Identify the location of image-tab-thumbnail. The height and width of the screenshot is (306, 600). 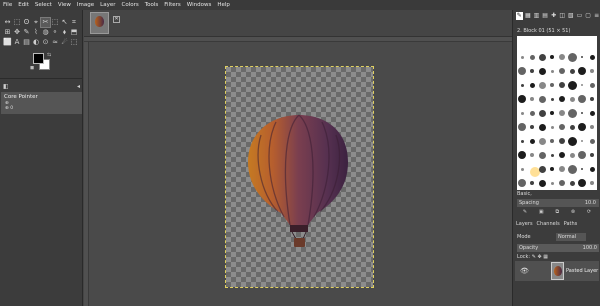
(99, 23).